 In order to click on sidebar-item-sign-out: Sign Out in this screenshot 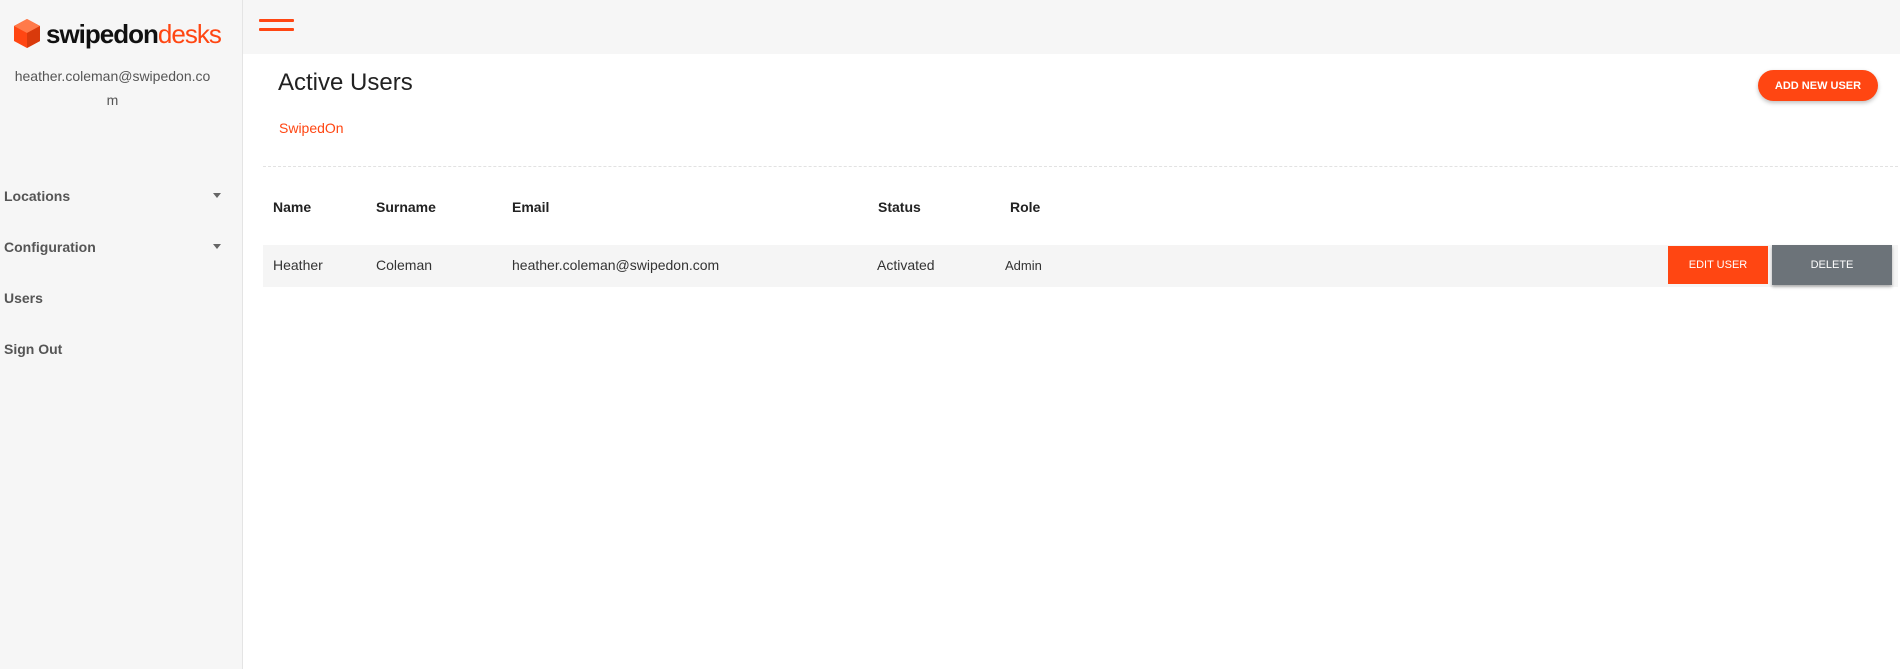, I will do `click(121, 348)`.